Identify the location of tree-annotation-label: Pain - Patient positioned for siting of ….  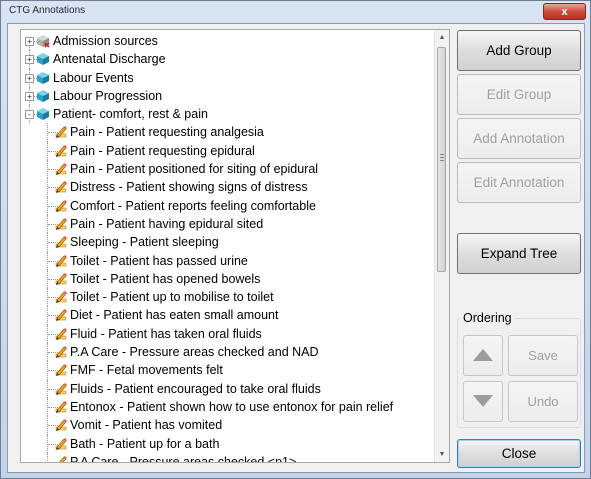
(194, 169).